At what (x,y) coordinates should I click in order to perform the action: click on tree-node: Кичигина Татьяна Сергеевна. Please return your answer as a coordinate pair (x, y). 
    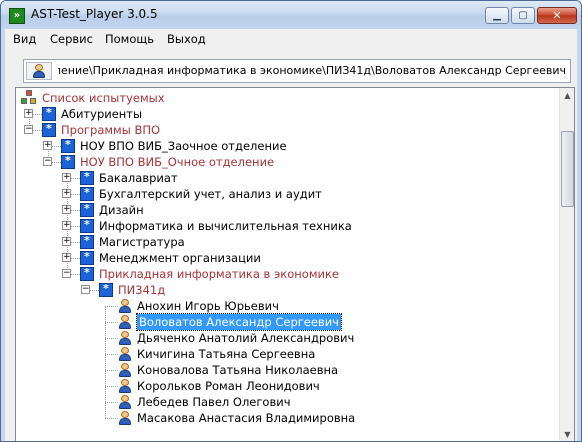
    Looking at the image, I should click on (286, 354).